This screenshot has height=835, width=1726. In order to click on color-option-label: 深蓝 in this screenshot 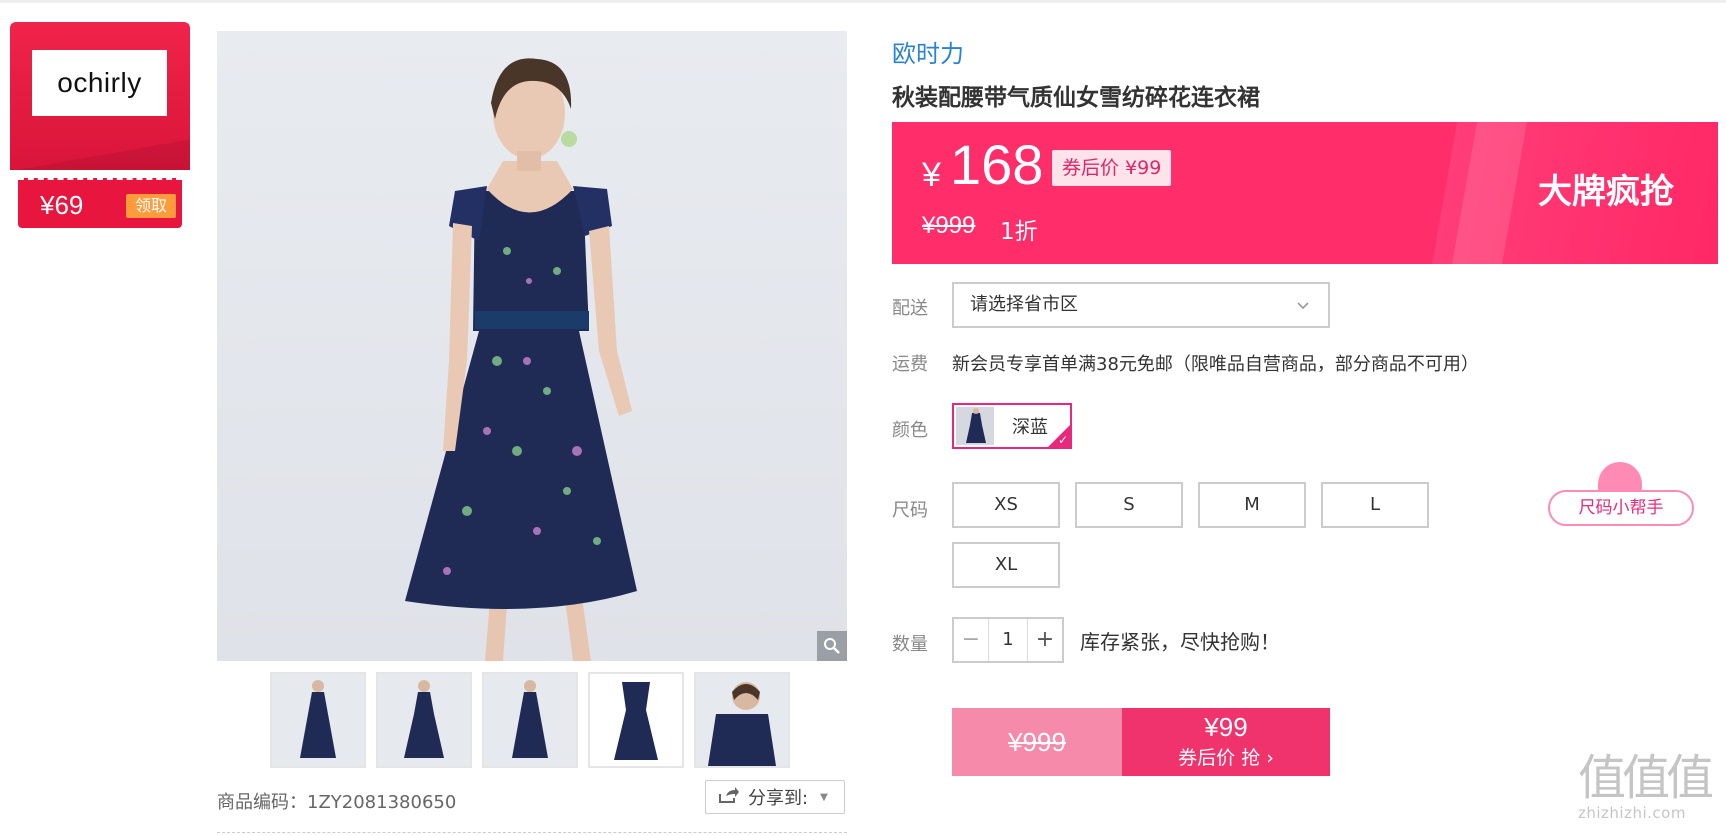, I will do `click(1030, 427)`.